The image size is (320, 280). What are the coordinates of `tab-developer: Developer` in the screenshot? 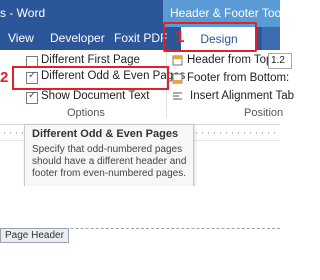 It's located at (77, 38).